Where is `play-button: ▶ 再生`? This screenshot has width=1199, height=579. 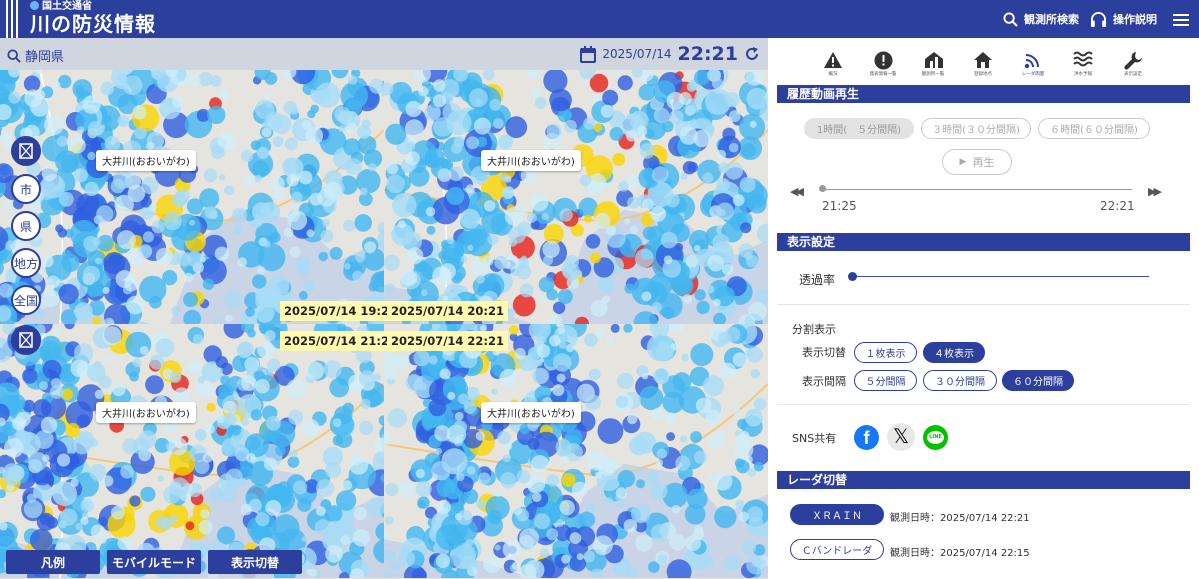
play-button: ▶ 再生 is located at coordinates (977, 162).